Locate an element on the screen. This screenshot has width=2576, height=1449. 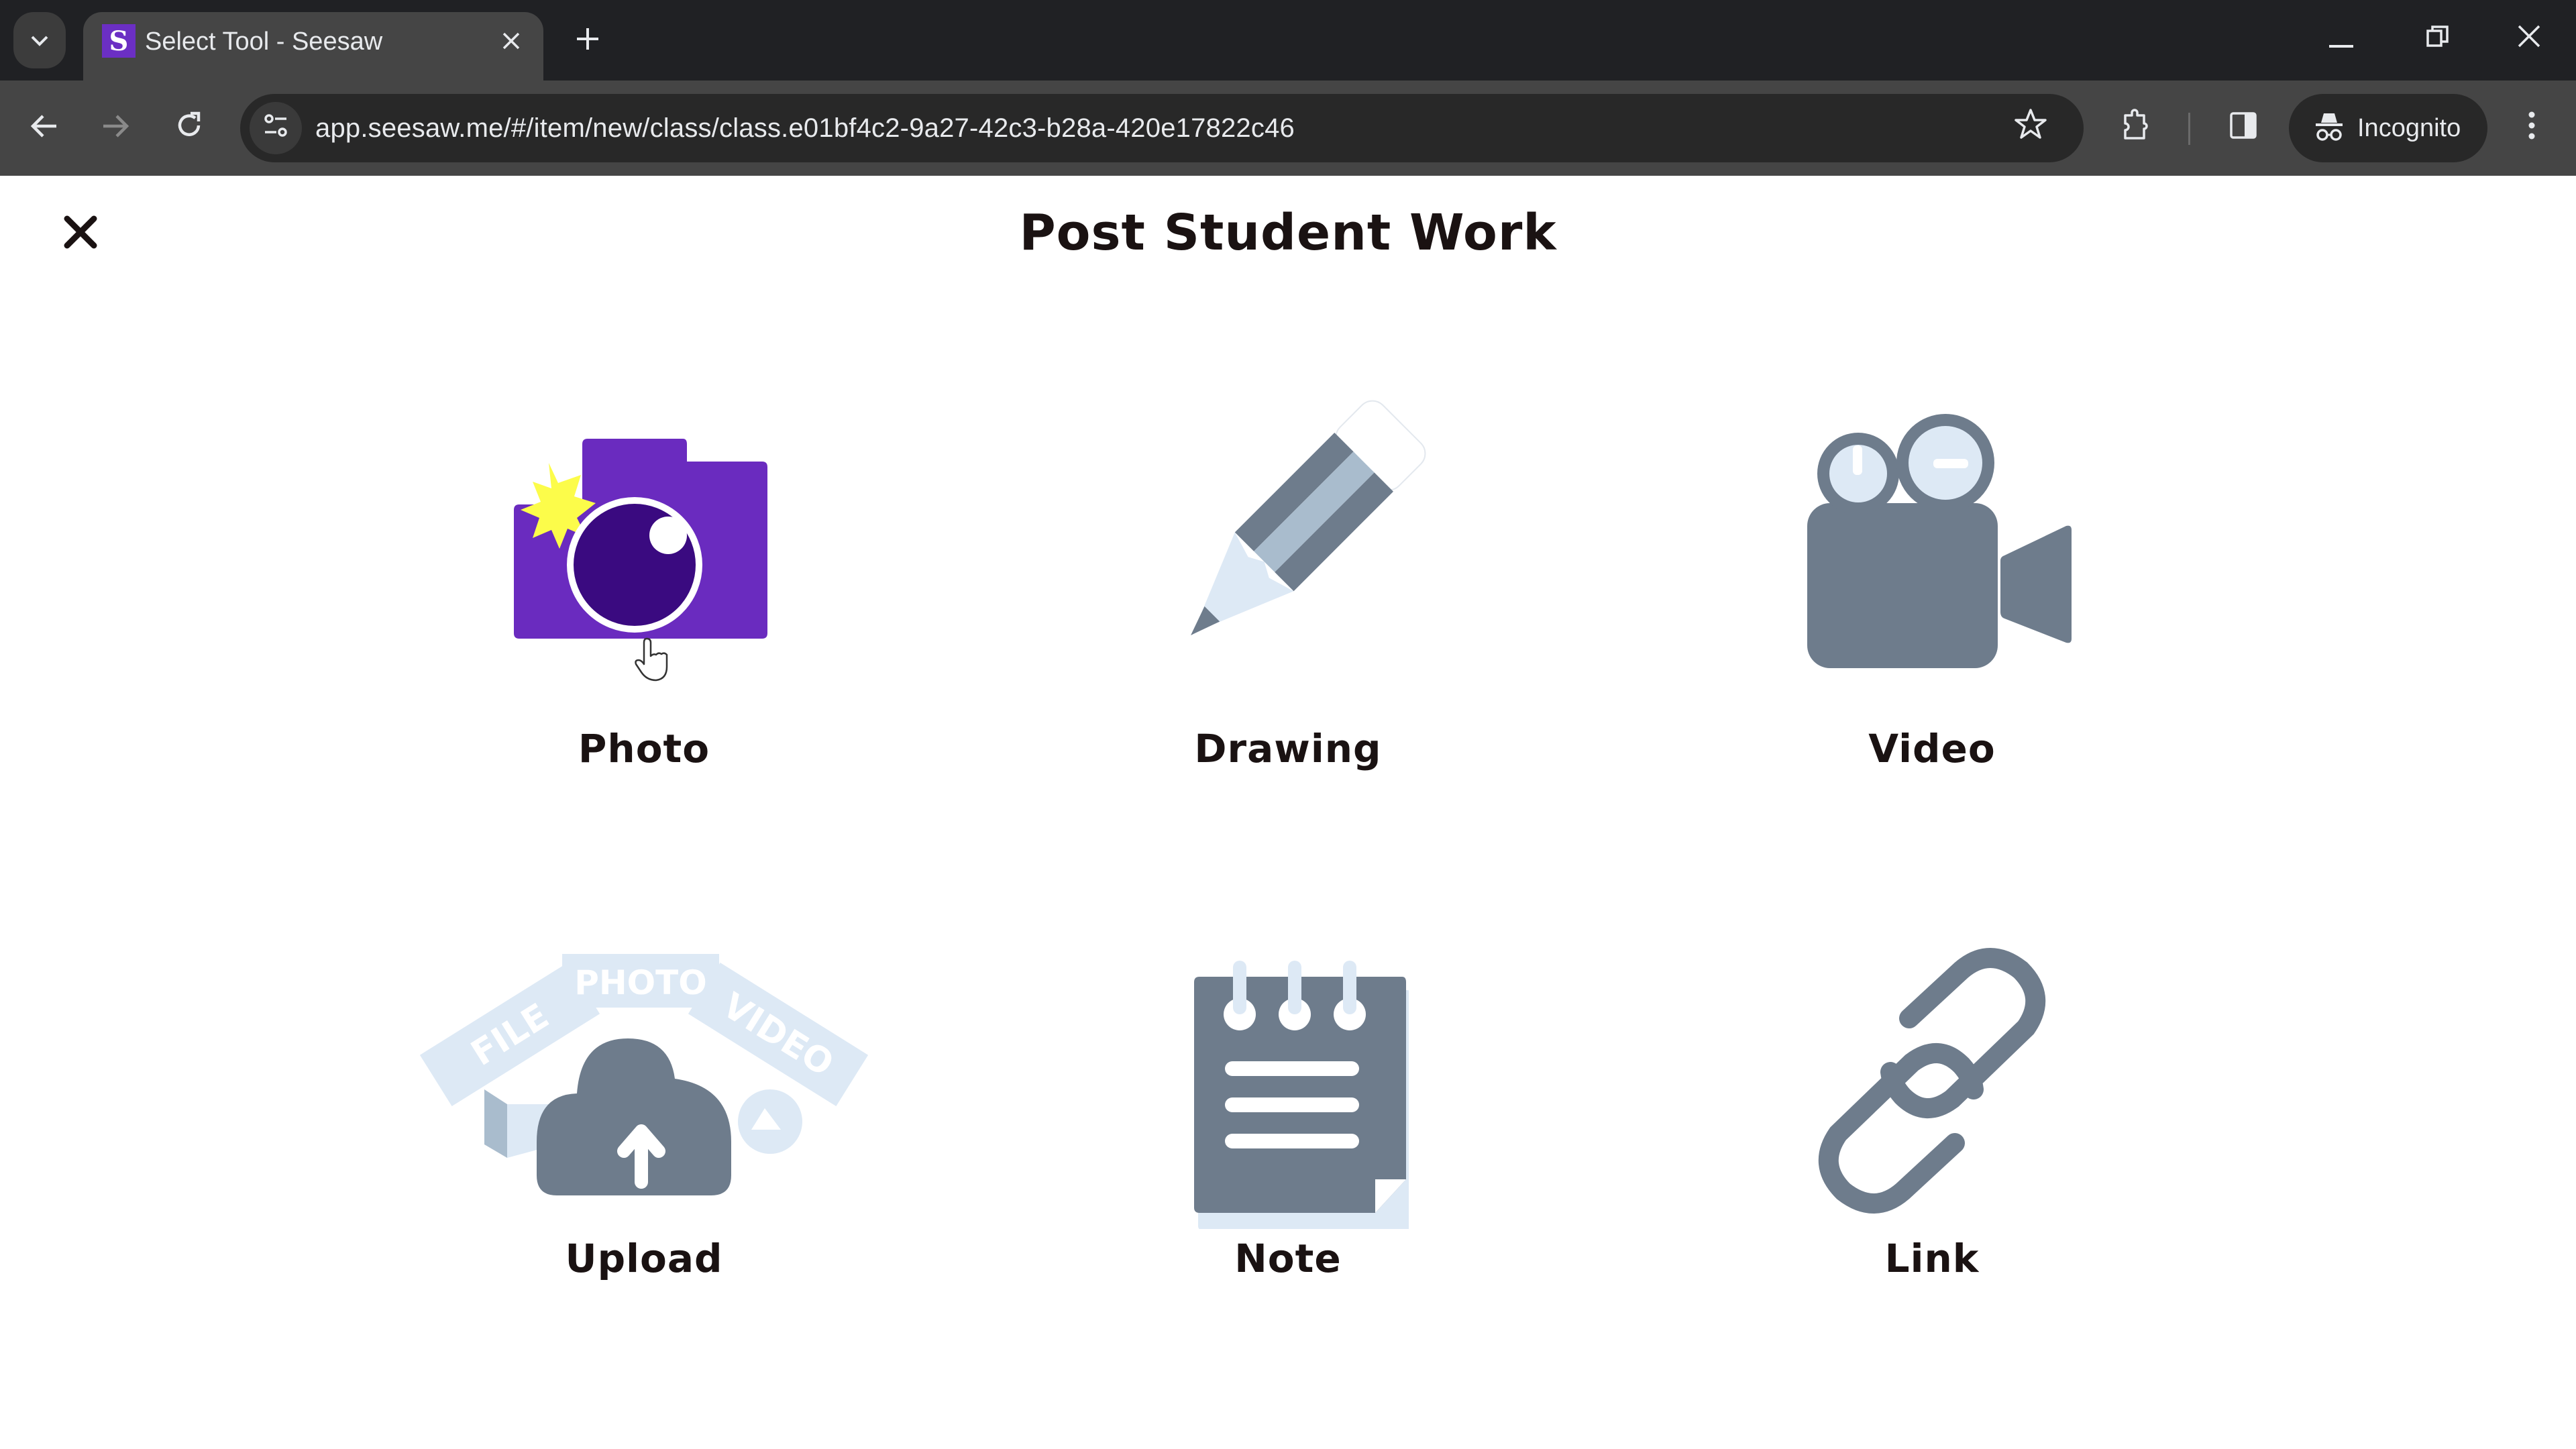
new-tab-button is located at coordinates (588, 39).